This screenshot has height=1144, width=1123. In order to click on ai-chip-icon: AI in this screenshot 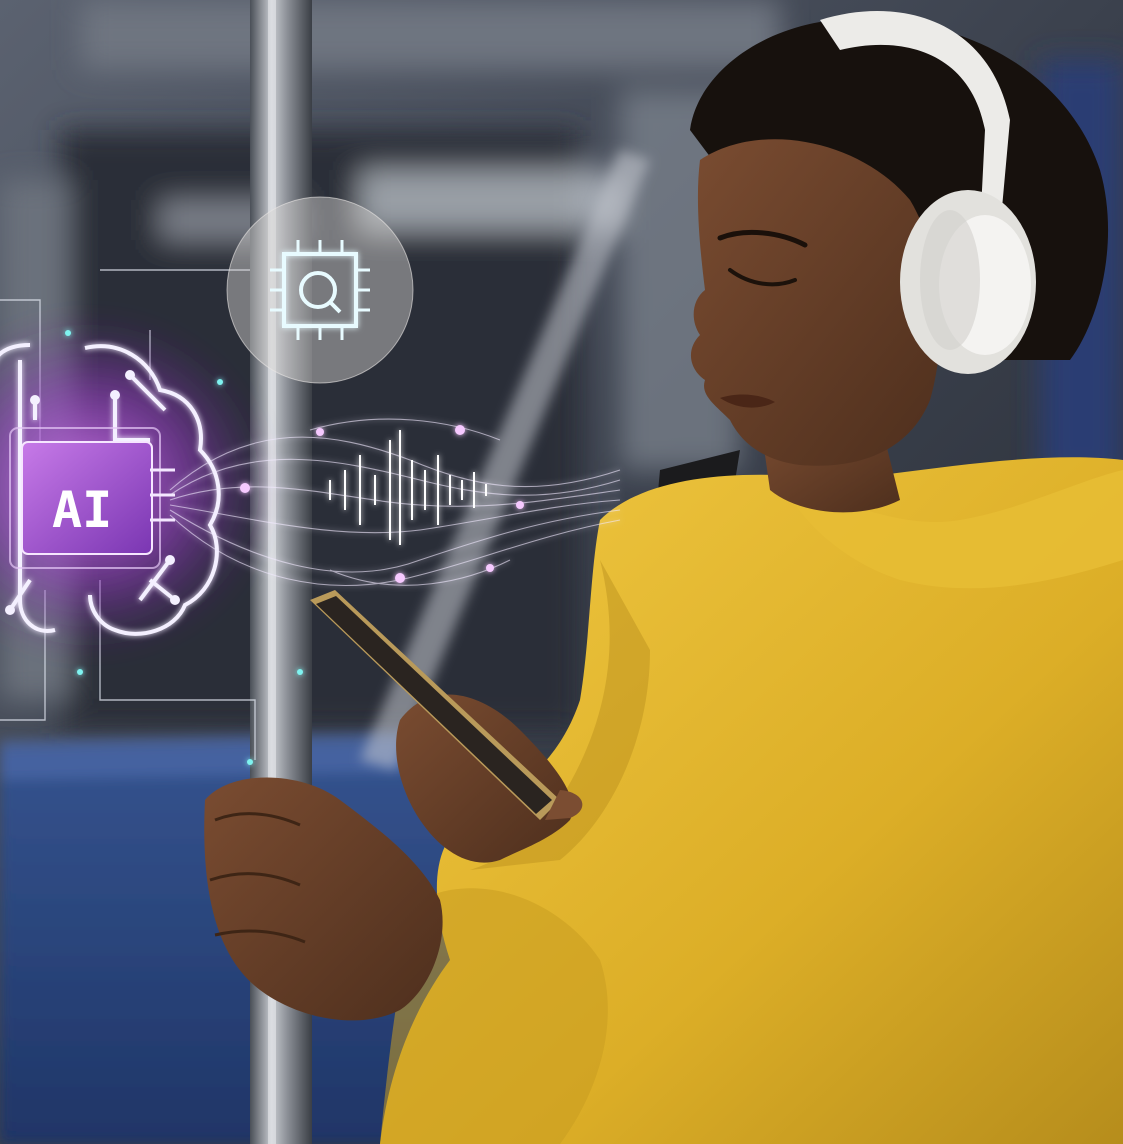, I will do `click(92, 498)`.